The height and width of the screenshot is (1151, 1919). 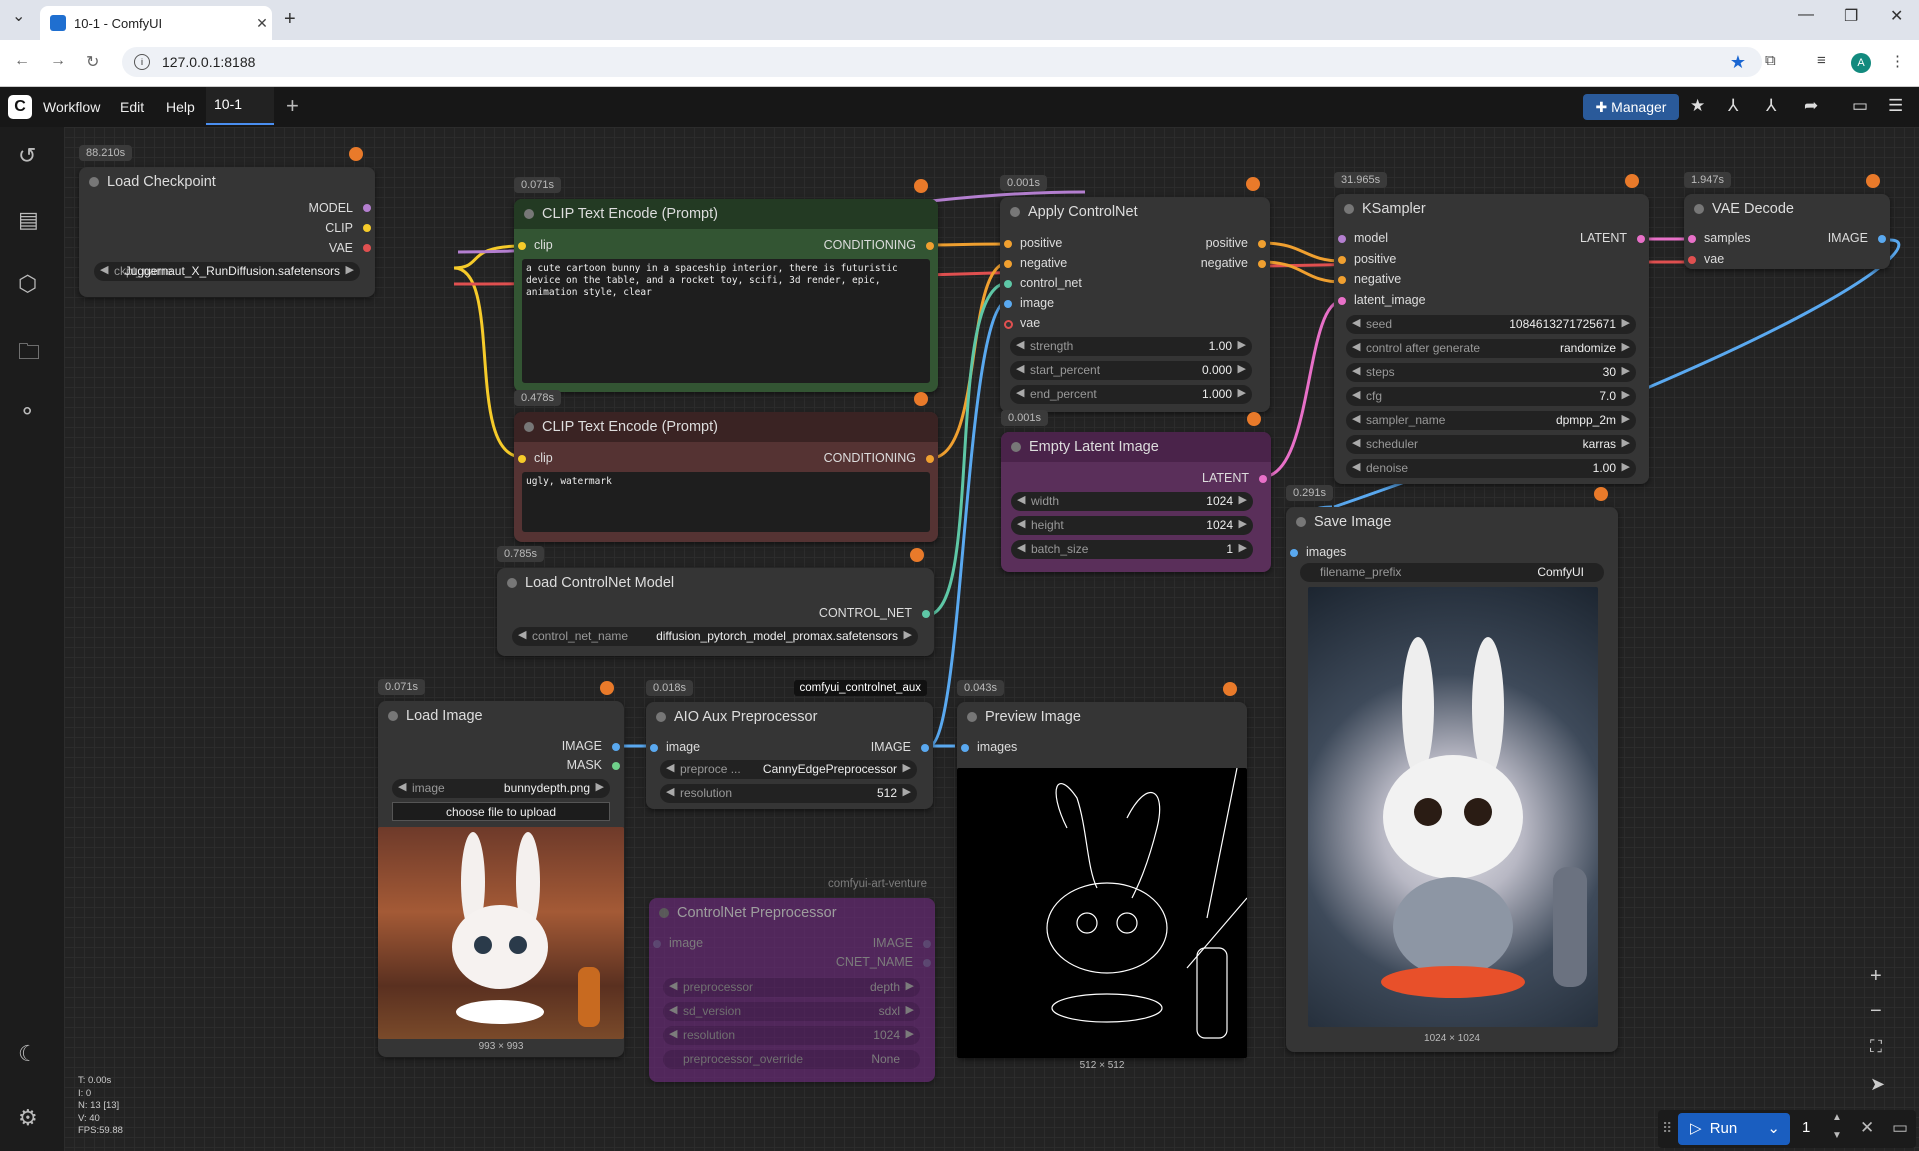 I want to click on run-options-chevron-icon: ⌄, so click(x=1773, y=1129).